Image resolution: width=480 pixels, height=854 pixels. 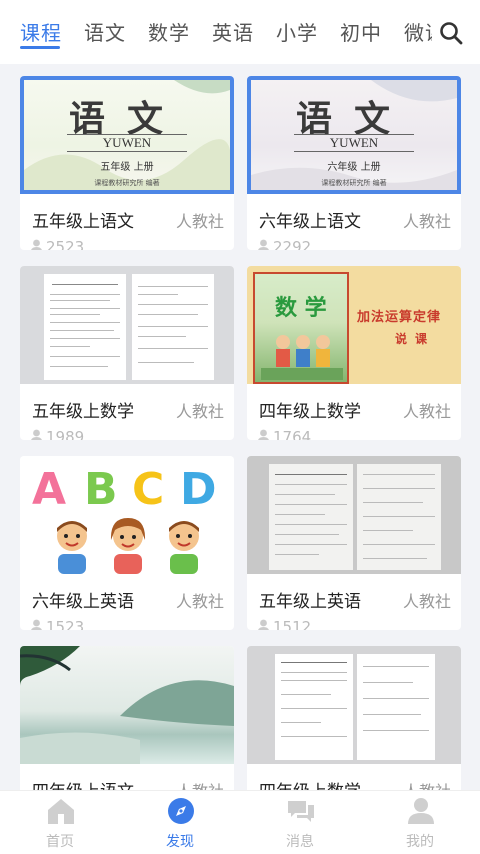 I want to click on course-thumbnail: 语文 YUWEN 六年级 上册 课程教材研究所 编著, so click(x=354, y=135).